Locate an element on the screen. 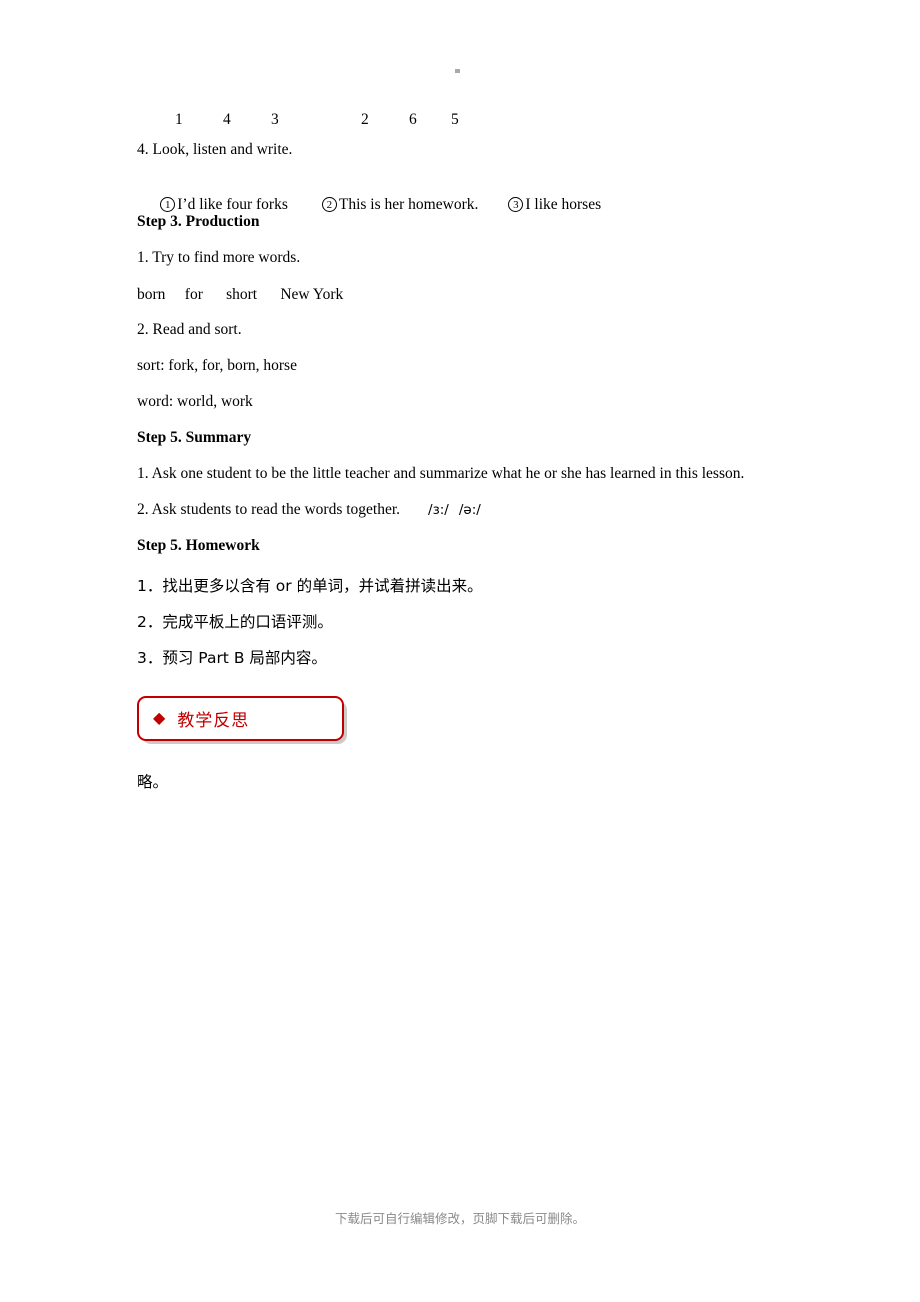 This screenshot has width=920, height=1302. circled-sentence-2: 2 This is her homework. is located at coordinates (400, 205).